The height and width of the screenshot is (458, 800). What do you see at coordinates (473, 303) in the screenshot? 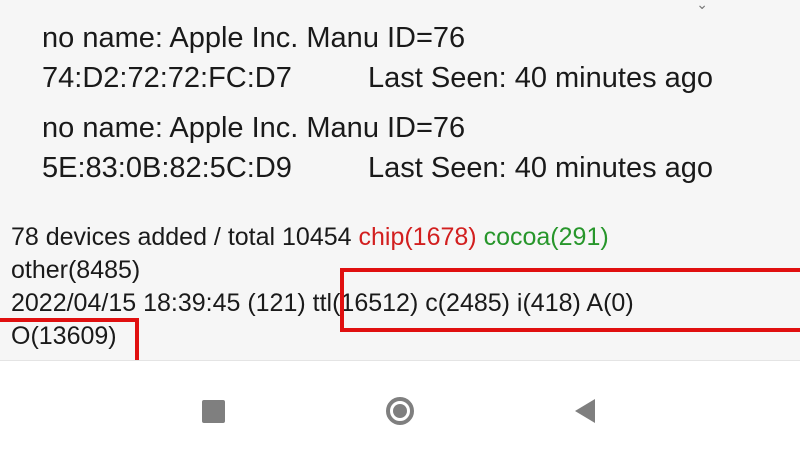
I see `breakdown-counts: ttl(16512) c(2485) i(418) A(0)` at bounding box center [473, 303].